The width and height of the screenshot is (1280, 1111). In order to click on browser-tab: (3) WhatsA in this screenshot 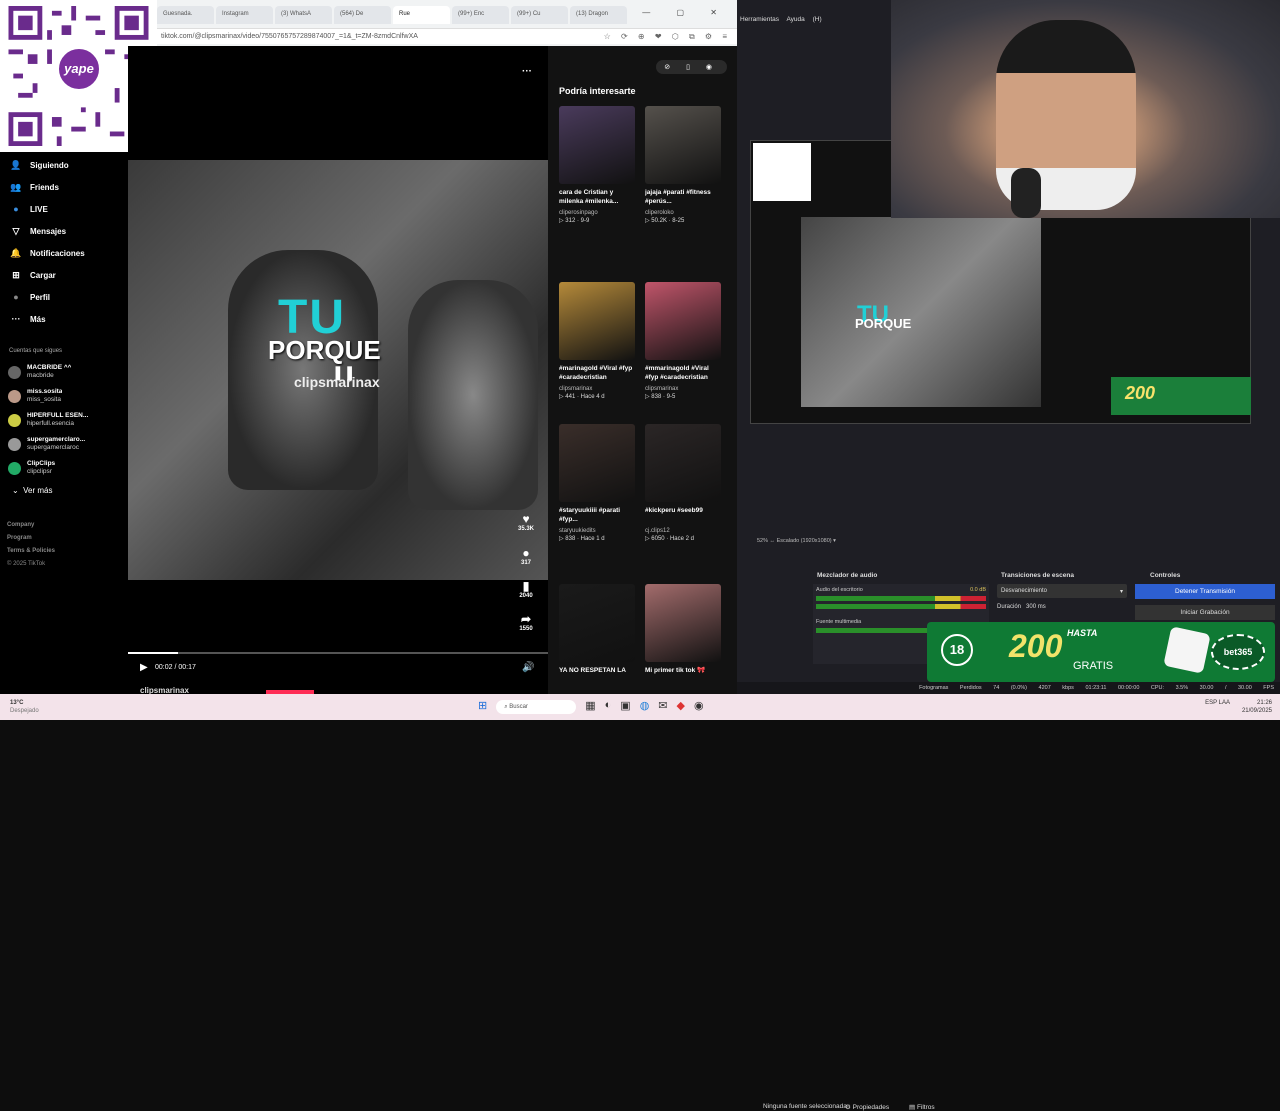, I will do `click(303, 15)`.